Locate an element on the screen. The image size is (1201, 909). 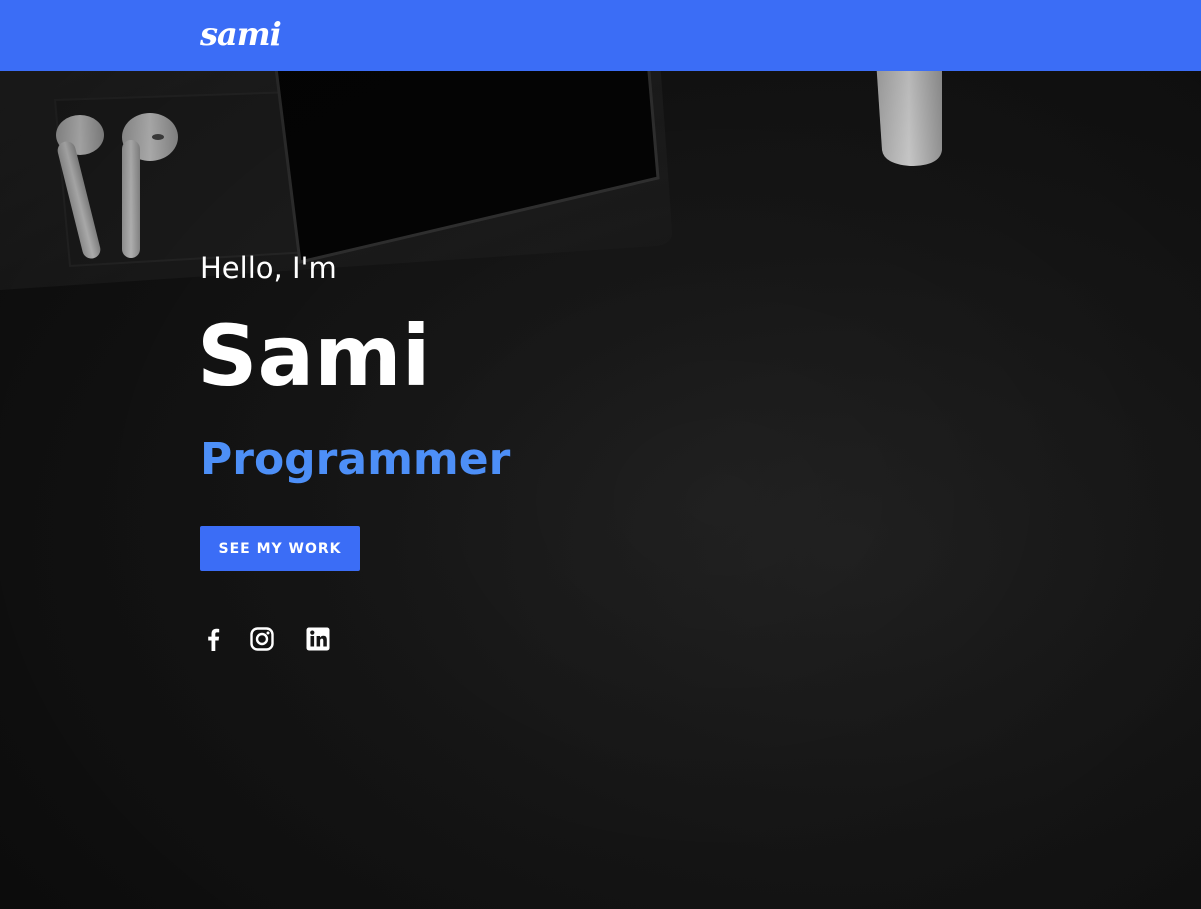
linkedin-icon is located at coordinates (318, 639).